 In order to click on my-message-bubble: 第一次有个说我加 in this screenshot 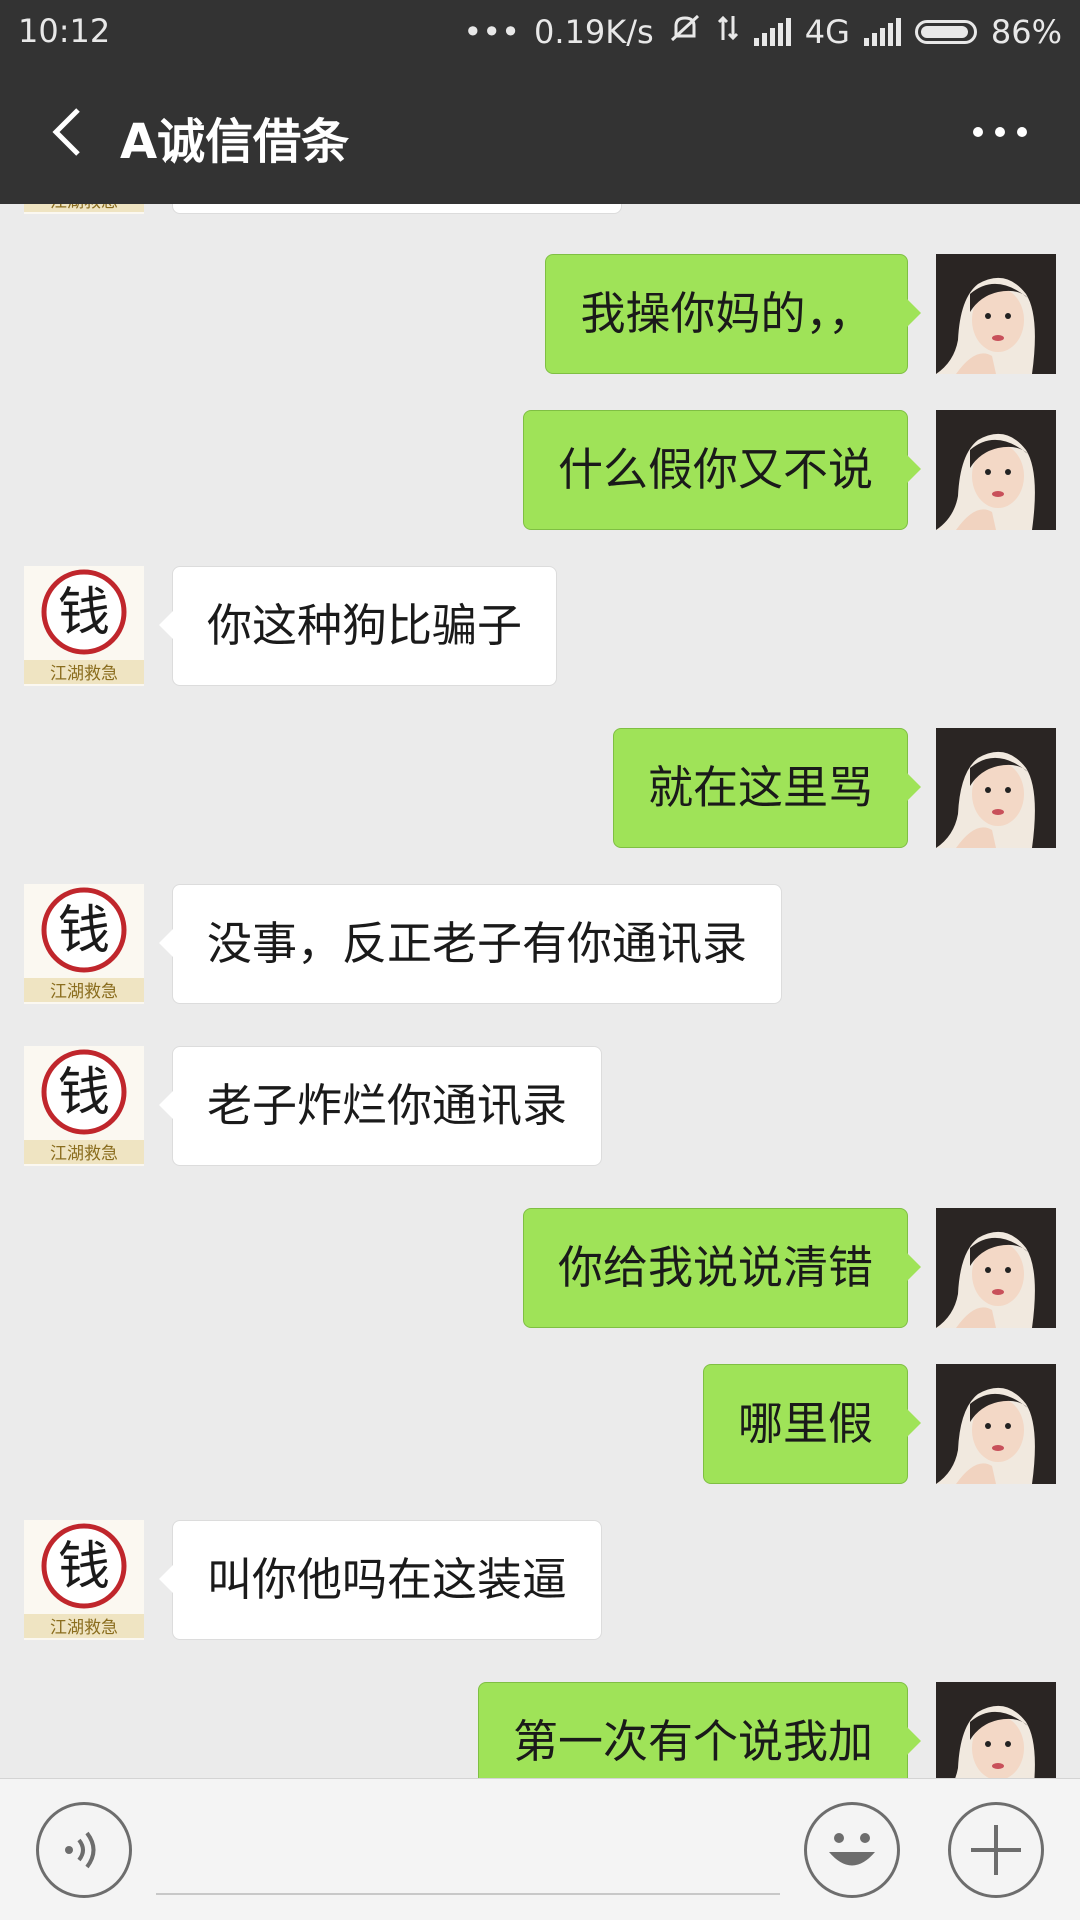, I will do `click(699, 1730)`.